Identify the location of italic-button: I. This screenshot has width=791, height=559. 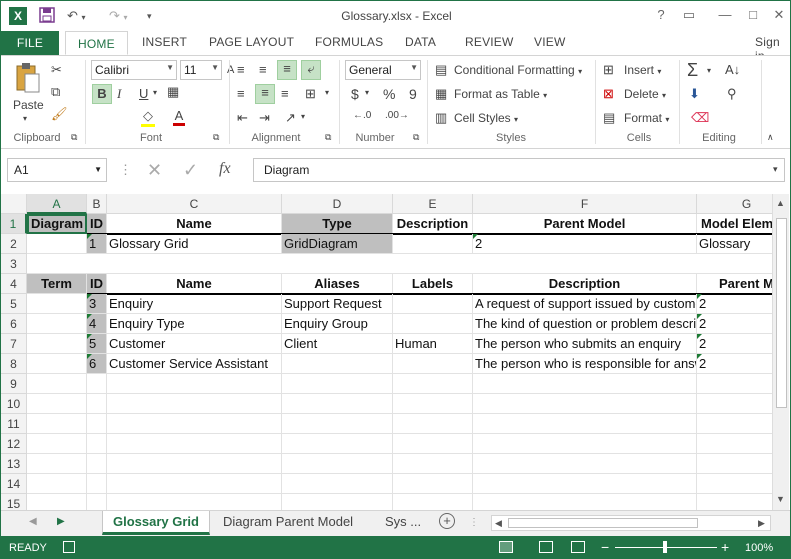
(119, 94).